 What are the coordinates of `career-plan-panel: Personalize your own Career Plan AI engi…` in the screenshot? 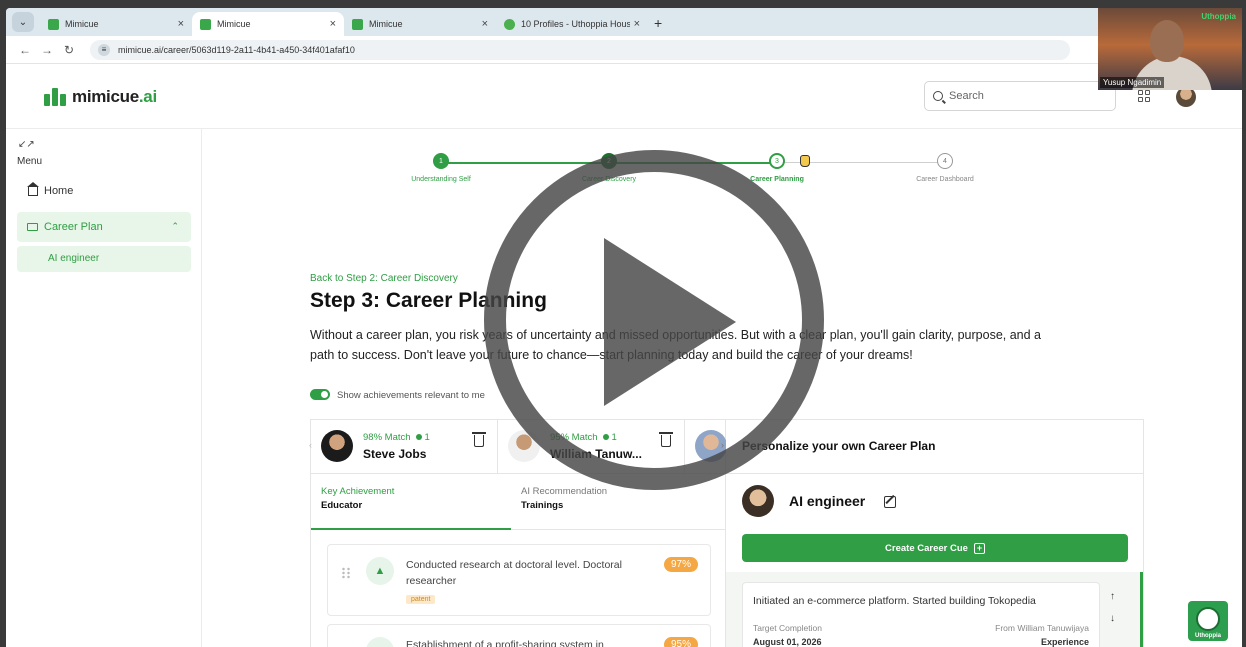 It's located at (935, 533).